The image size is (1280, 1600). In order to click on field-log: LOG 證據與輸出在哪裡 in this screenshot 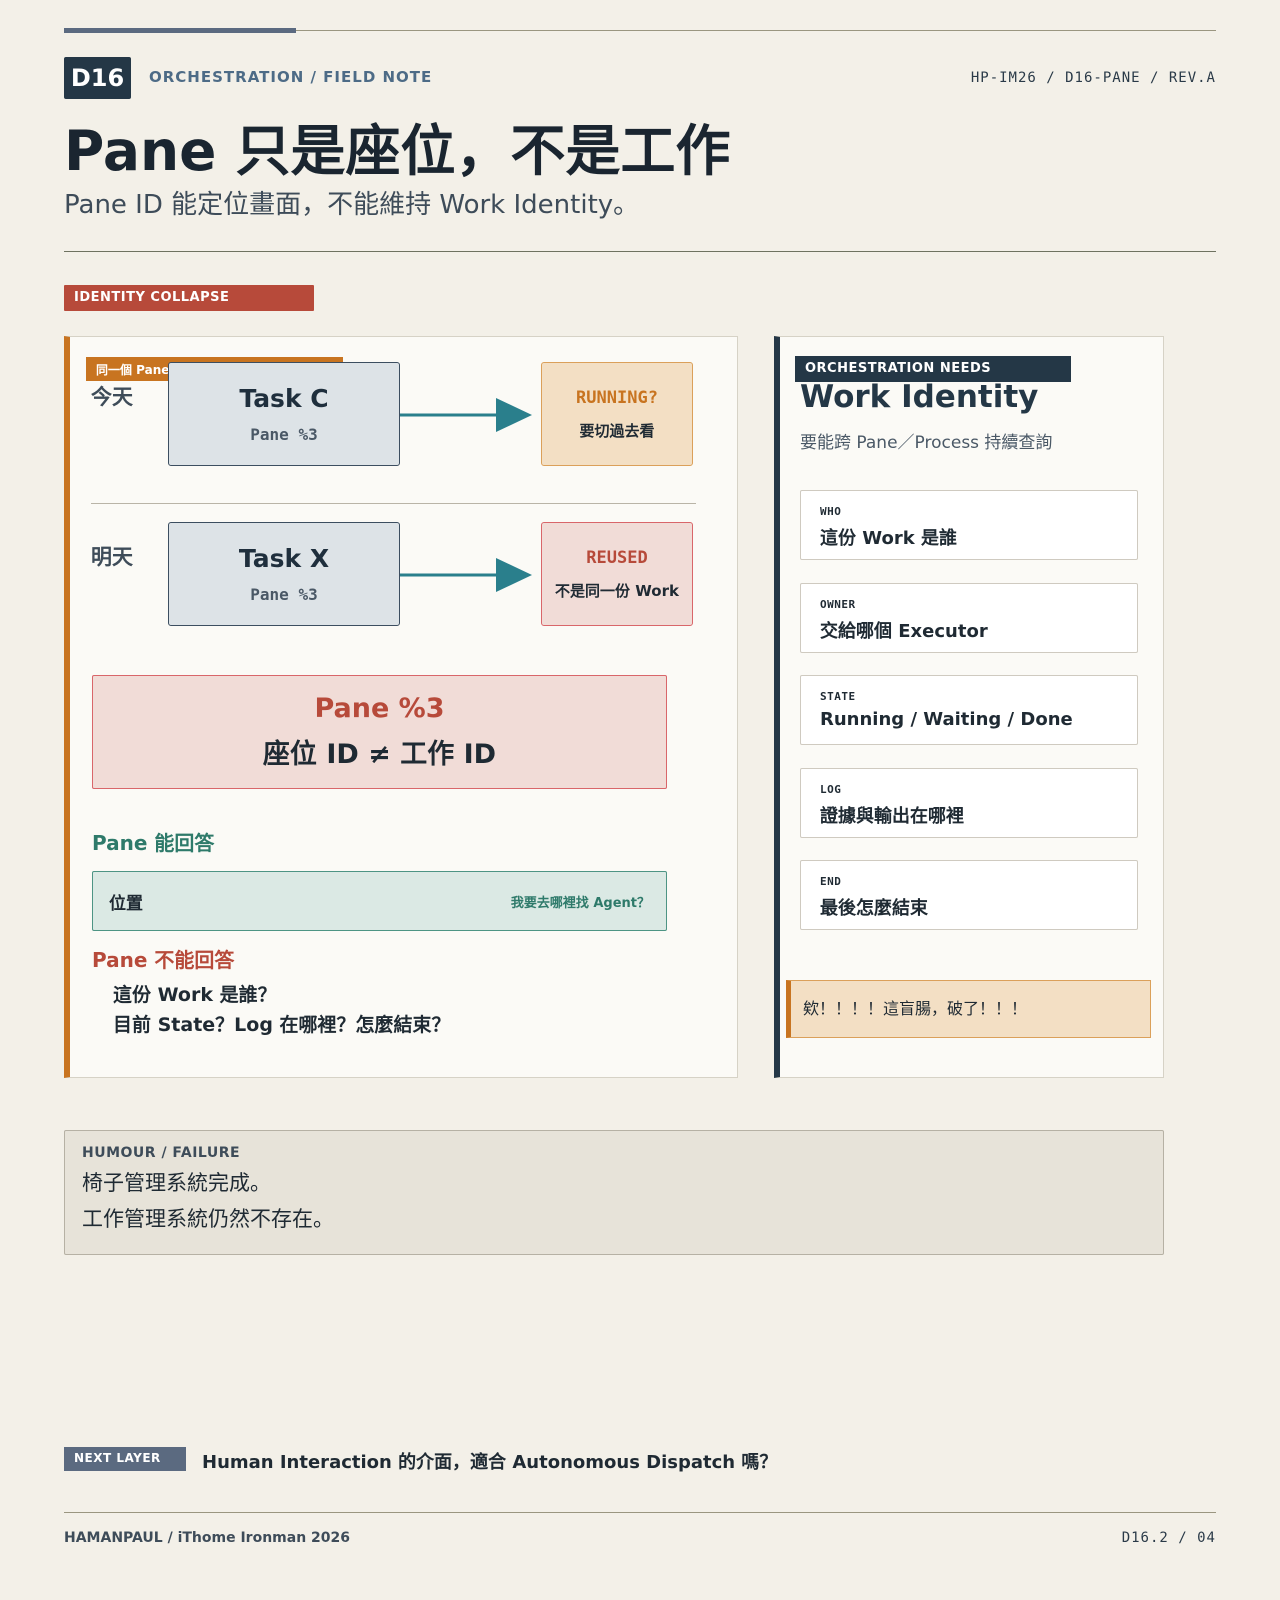, I will do `click(969, 803)`.